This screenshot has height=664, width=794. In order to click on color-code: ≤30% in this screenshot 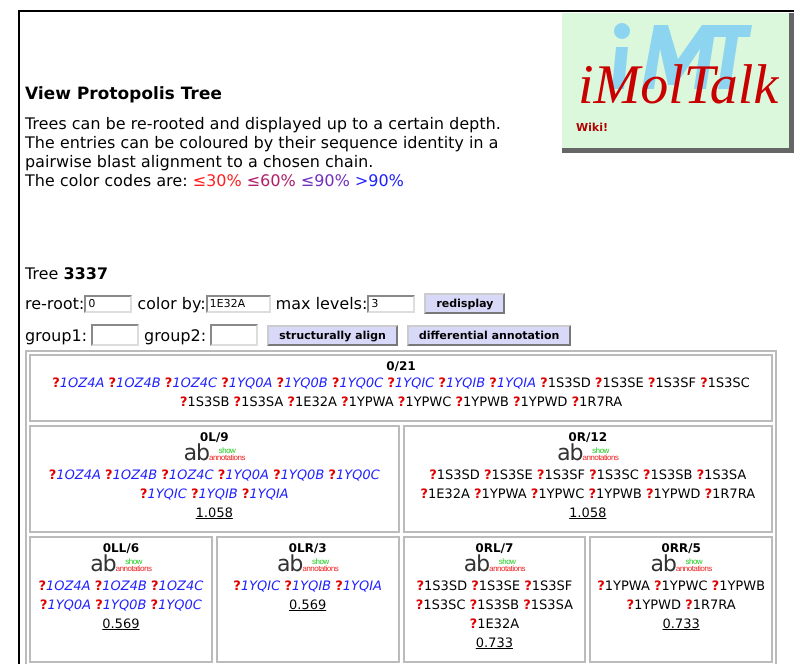, I will do `click(217, 180)`.